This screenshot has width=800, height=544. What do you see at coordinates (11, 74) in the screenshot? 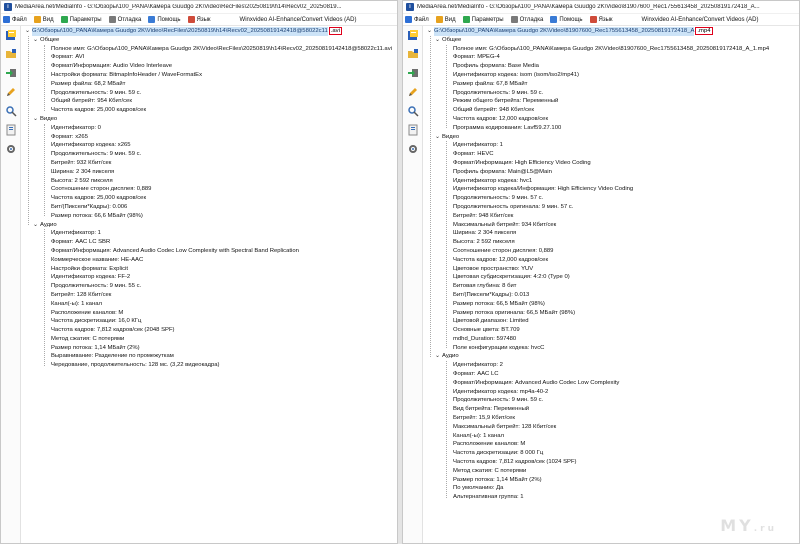
I see `export-button` at bounding box center [11, 74].